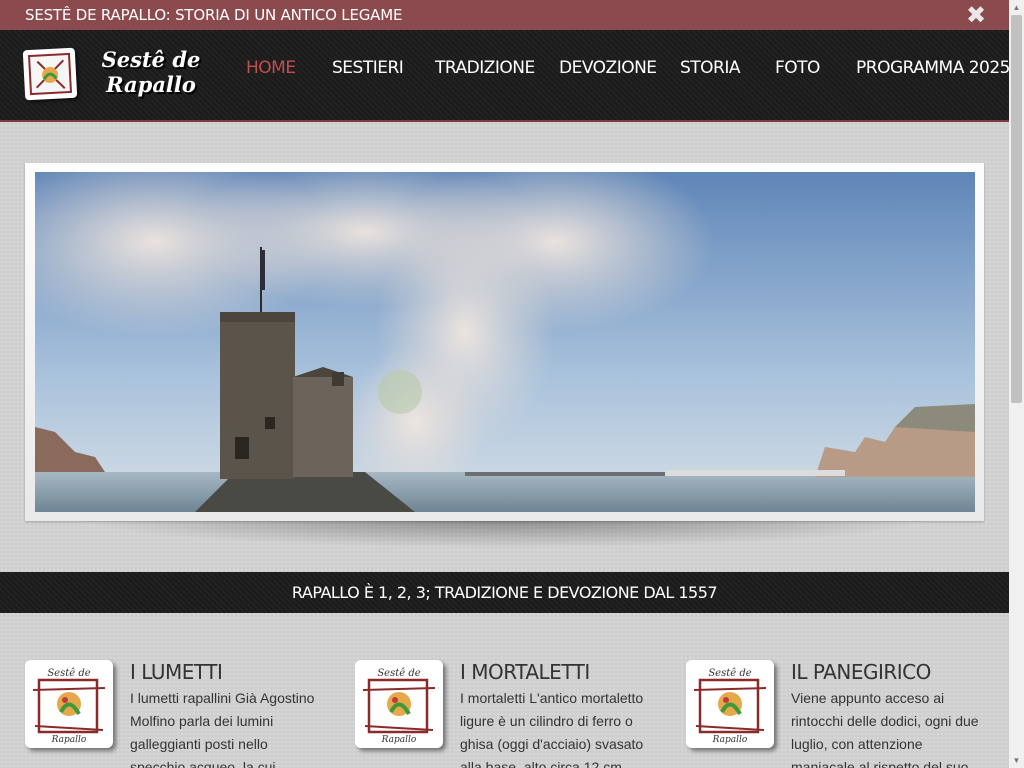  Describe the element at coordinates (151, 84) in the screenshot. I see `logo-line-2: Rapallo` at that location.